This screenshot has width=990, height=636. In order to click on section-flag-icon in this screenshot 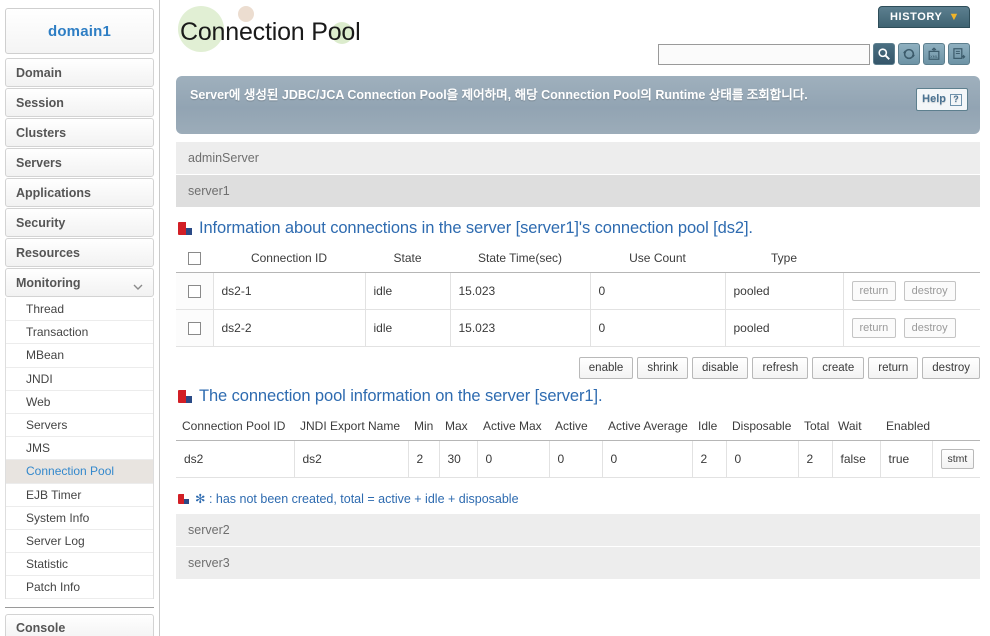, I will do `click(185, 228)`.